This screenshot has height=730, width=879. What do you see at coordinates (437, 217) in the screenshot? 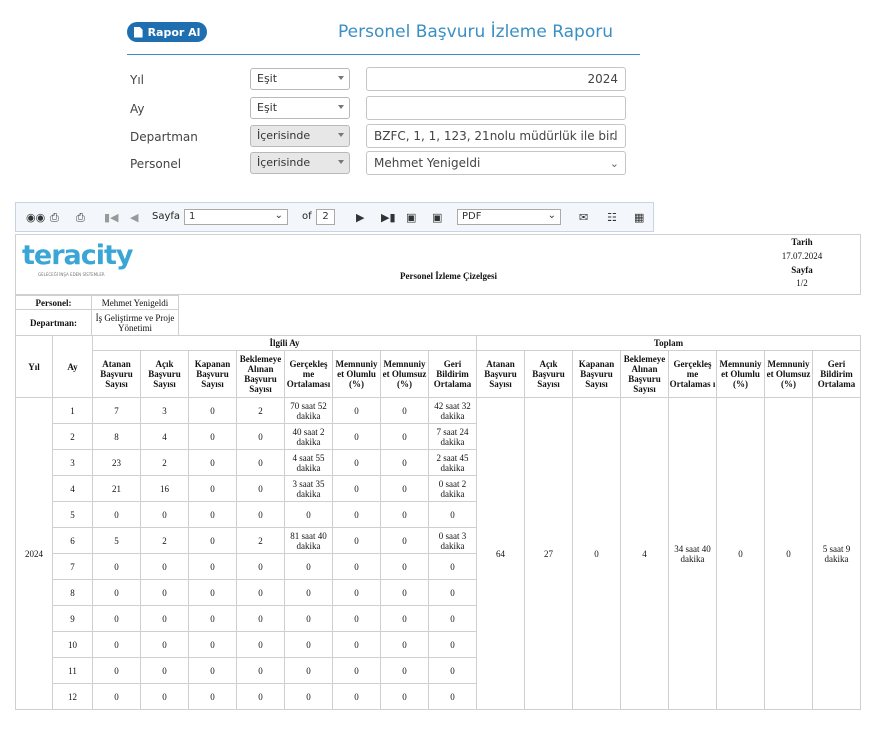
I see `save-all-icon: ▣` at bounding box center [437, 217].